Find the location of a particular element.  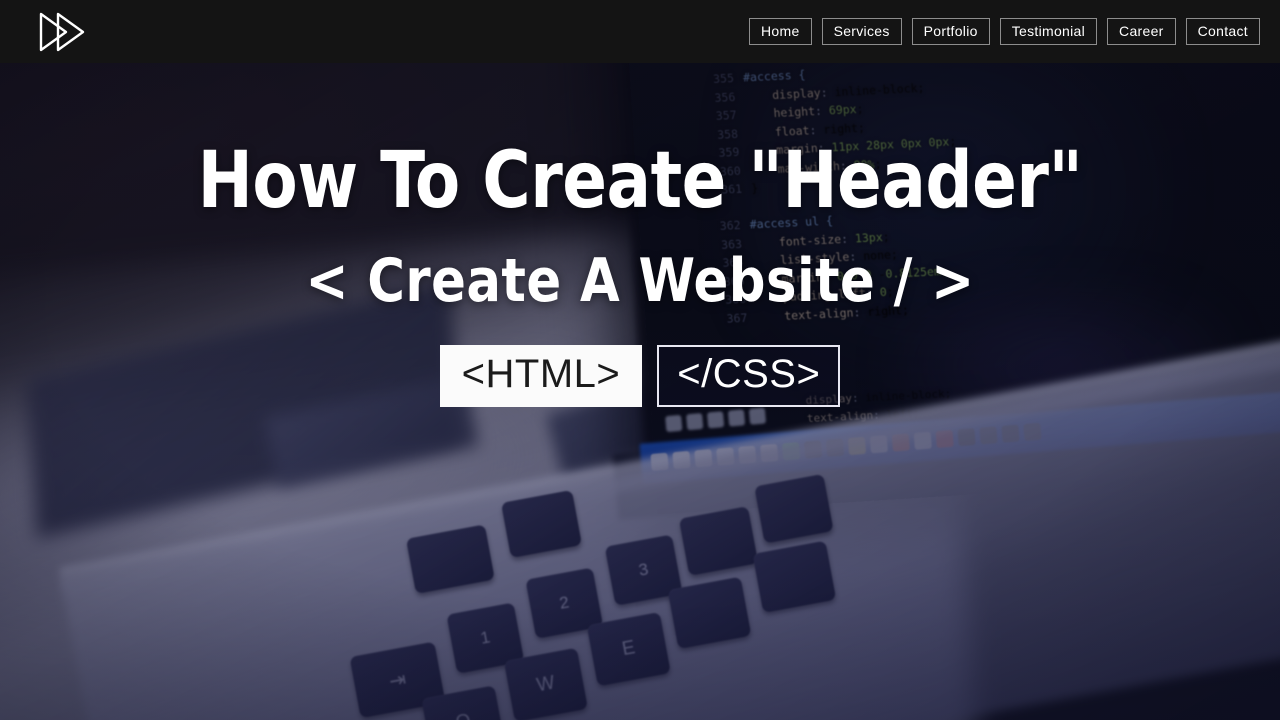

logo-double-play-icon is located at coordinates (64, 32).